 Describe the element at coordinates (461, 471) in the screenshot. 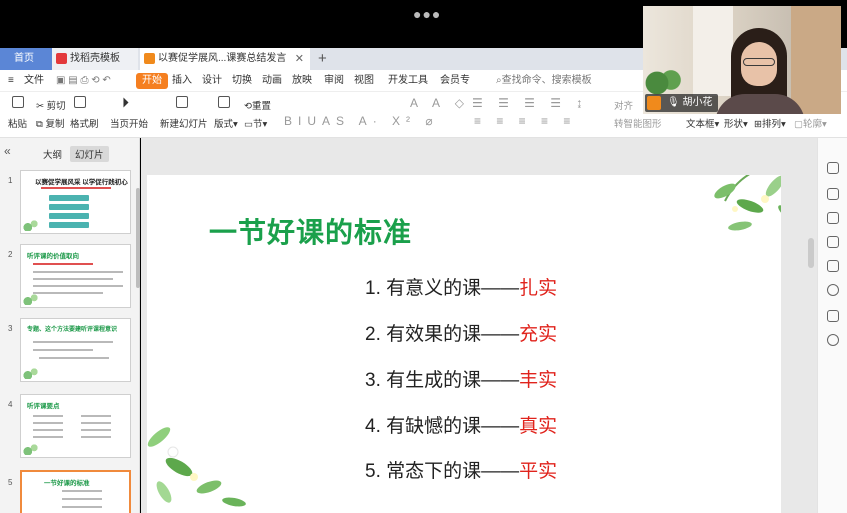

I see `standard-item: 5. 常态下的课——平实` at that location.